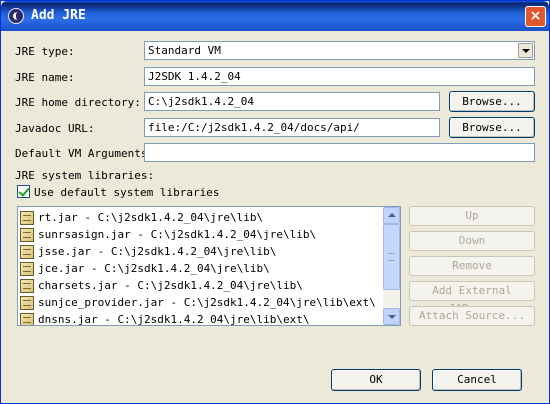 The image size is (550, 404). I want to click on vm-arguments-label: Default VM Arguments:, so click(85, 153).